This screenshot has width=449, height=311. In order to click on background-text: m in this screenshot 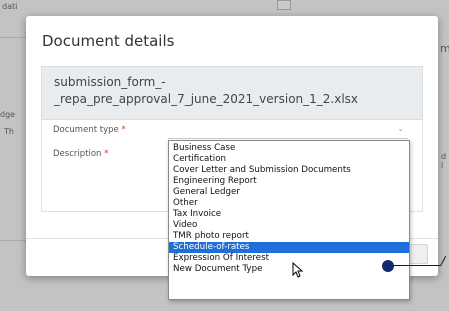, I will do `click(444, 48)`.